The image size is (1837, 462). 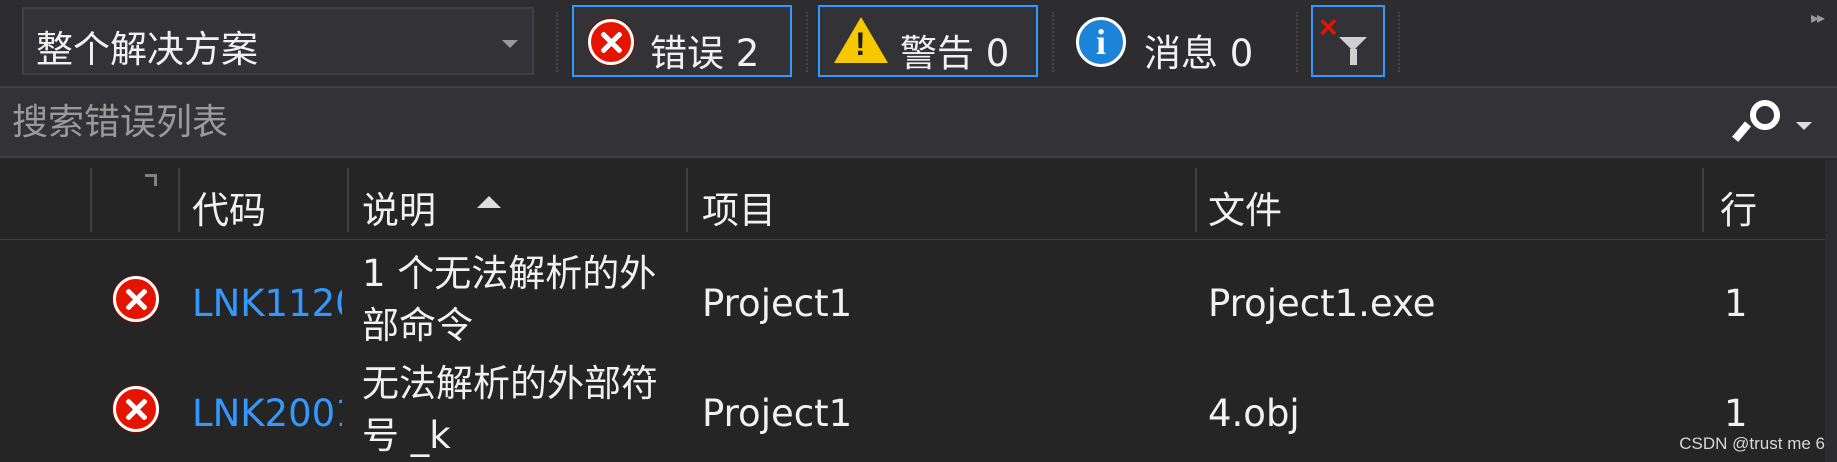 I want to click on error-code-link: LNK1120, so click(x=267, y=303).